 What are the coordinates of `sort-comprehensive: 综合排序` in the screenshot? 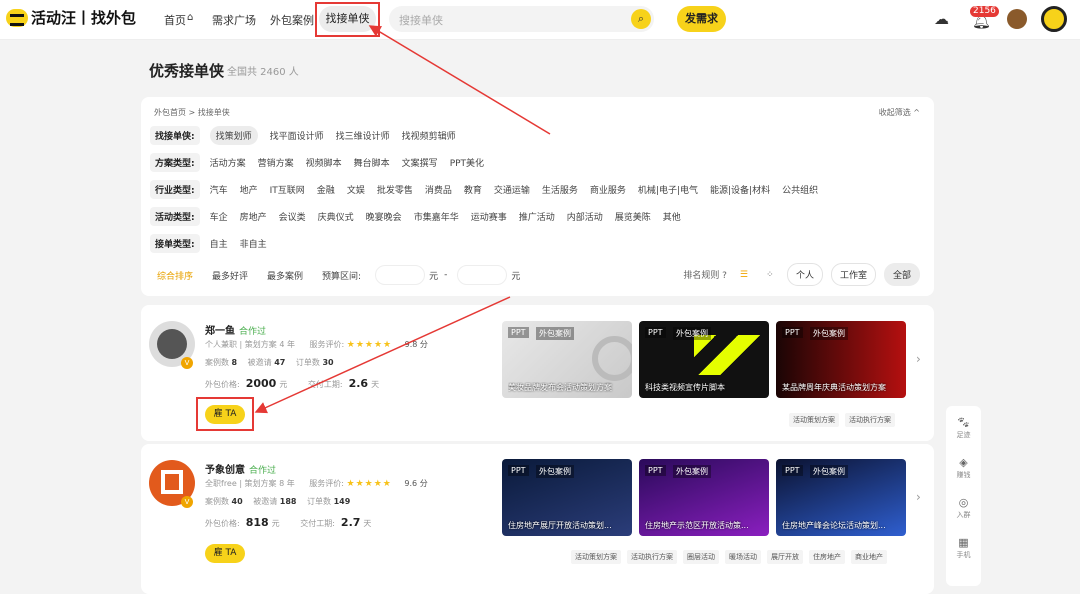 It's located at (175, 275).